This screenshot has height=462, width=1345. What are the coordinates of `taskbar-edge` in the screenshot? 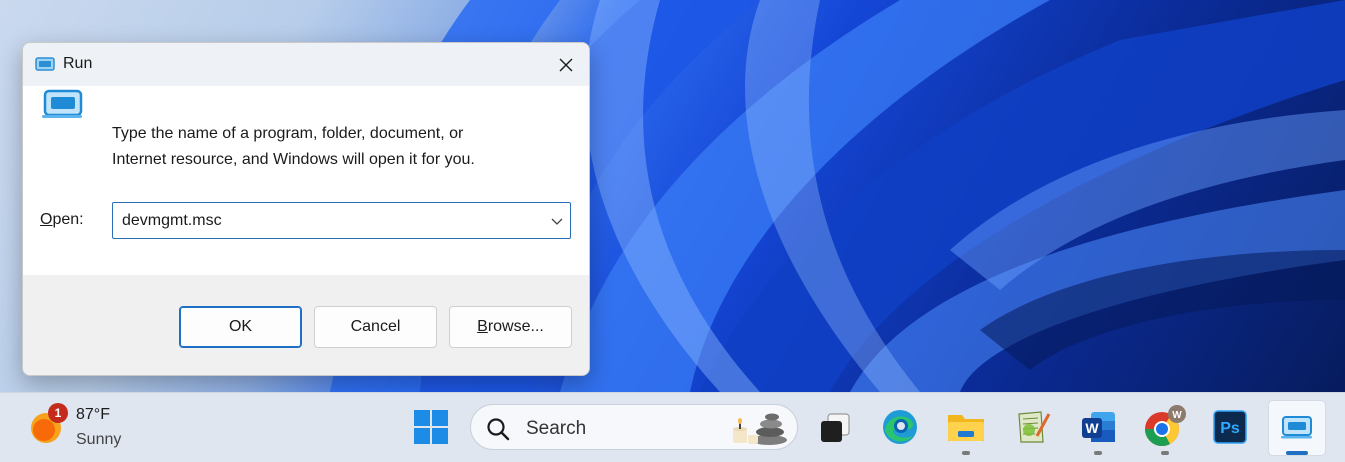 It's located at (900, 427).